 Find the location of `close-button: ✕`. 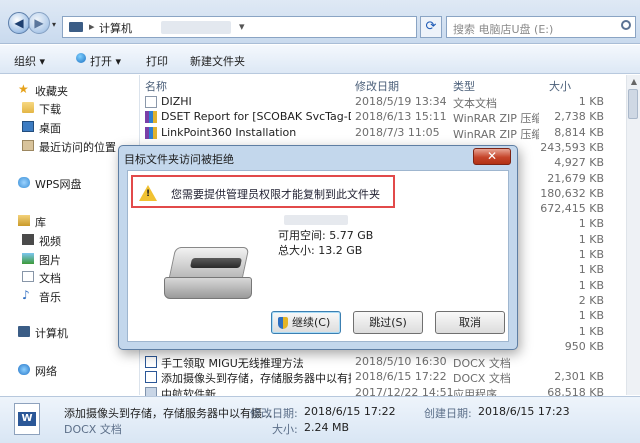

close-button: ✕ is located at coordinates (492, 156).